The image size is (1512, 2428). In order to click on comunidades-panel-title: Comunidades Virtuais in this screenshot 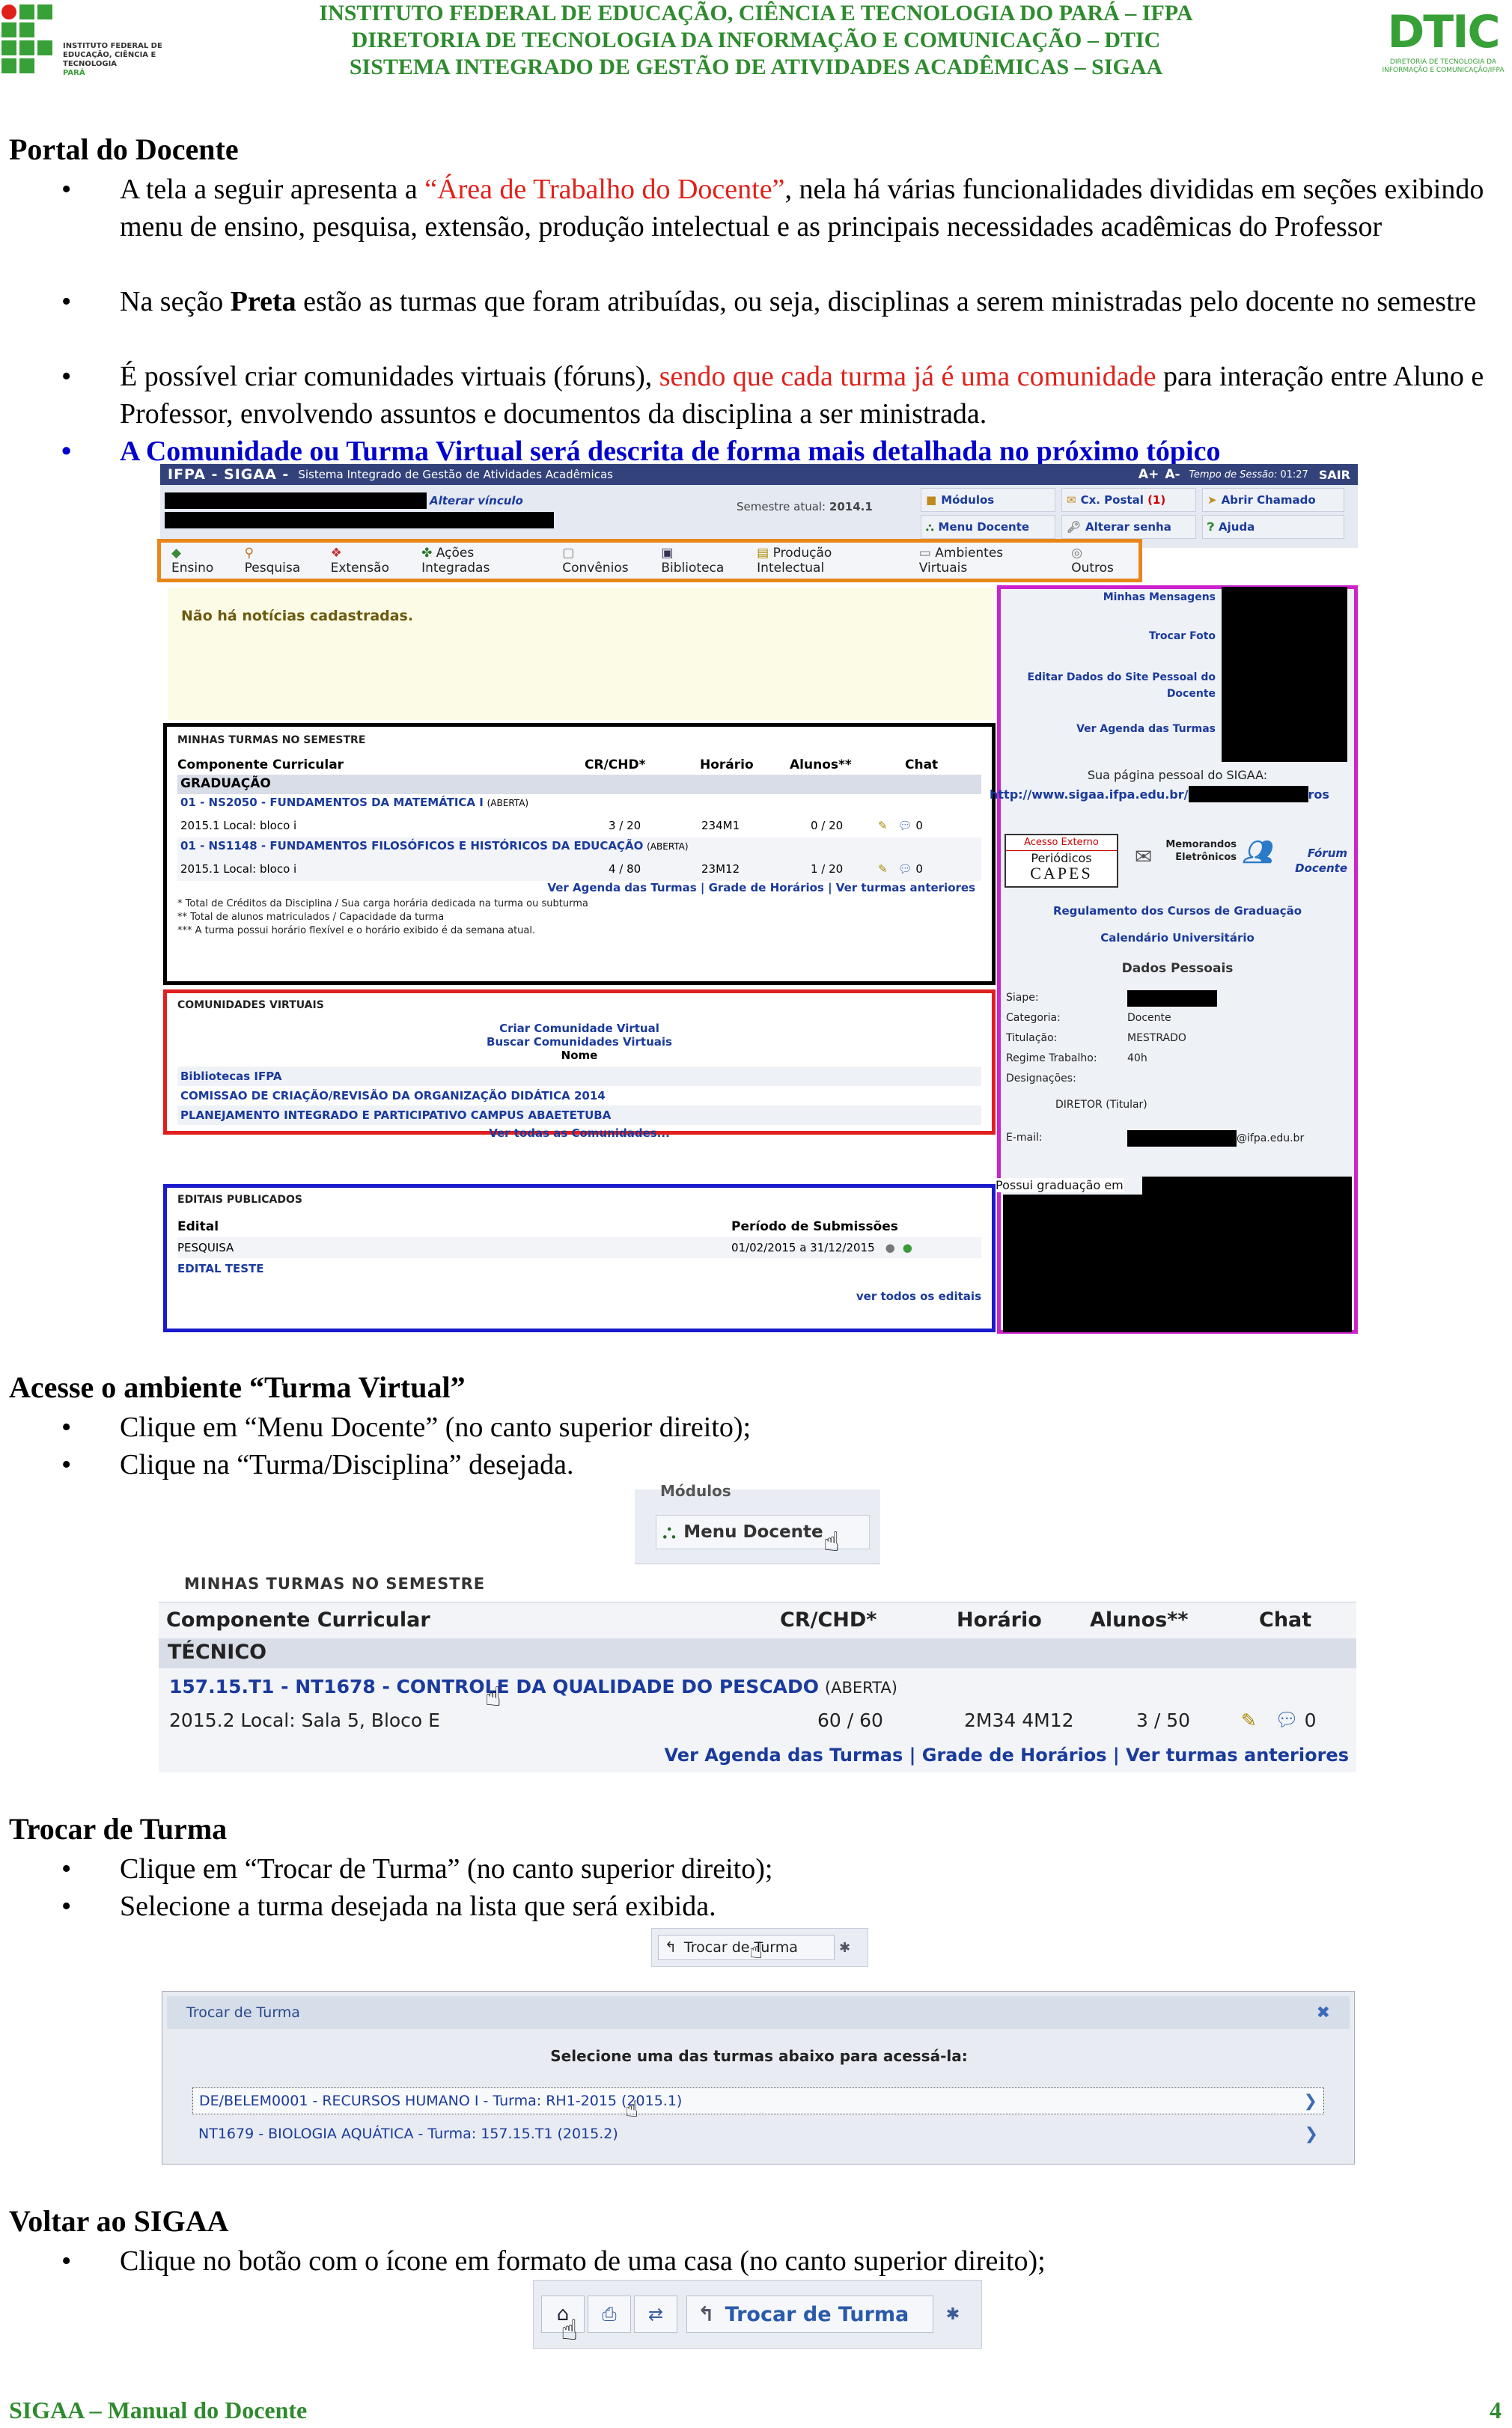, I will do `click(251, 1005)`.